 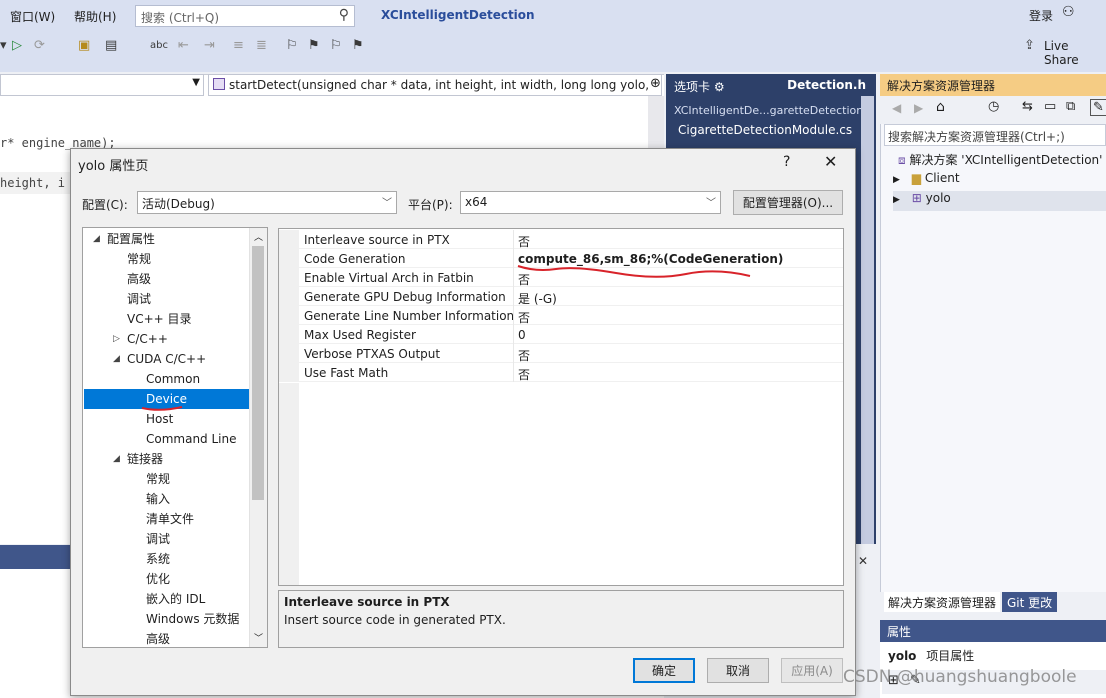 I want to click on cancel-button: 取消, so click(x=738, y=670).